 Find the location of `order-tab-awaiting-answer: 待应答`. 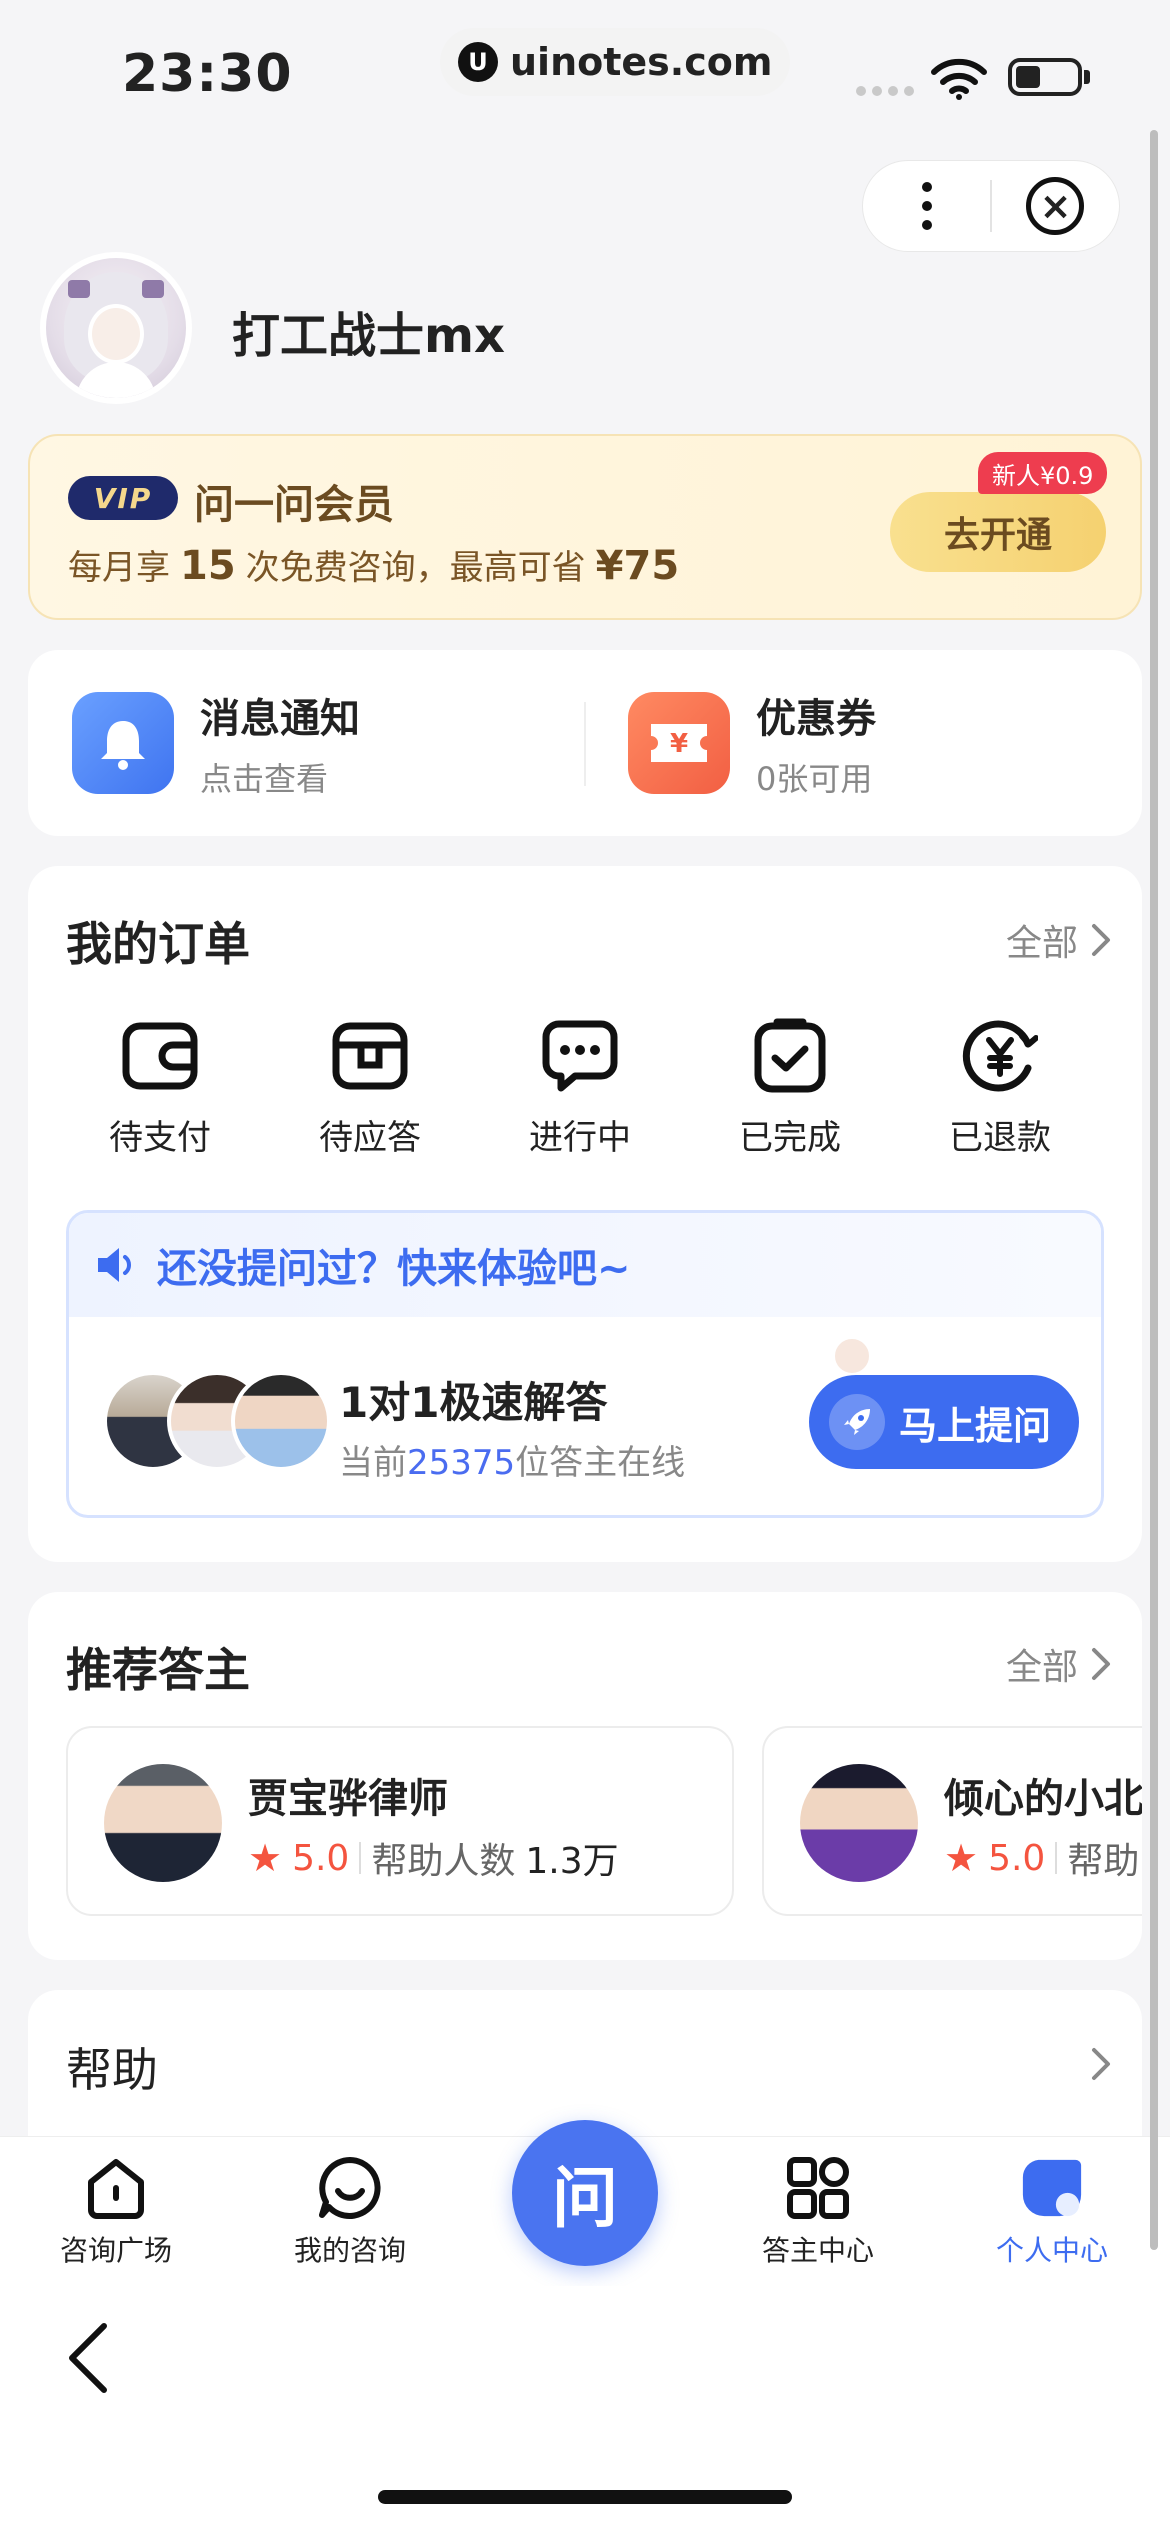

order-tab-awaiting-answer: 待应答 is located at coordinates (370, 1087).